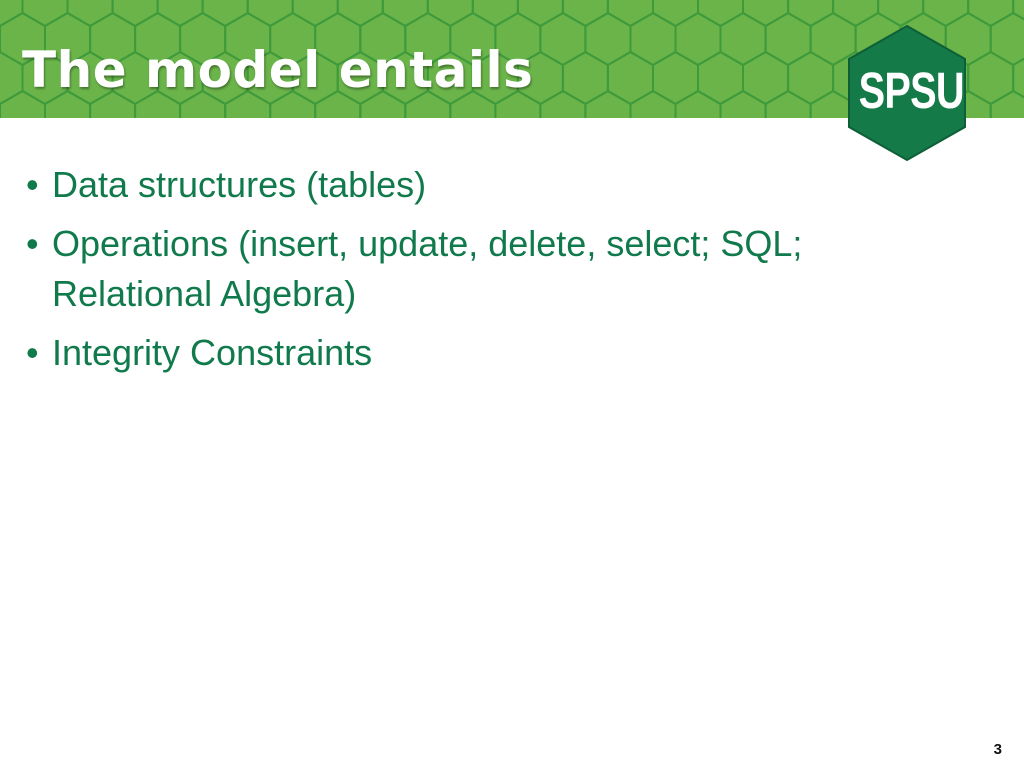 This screenshot has width=1024, height=768. Describe the element at coordinates (476, 353) in the screenshot. I see `bullet-item: • Integrity Constraints` at that location.